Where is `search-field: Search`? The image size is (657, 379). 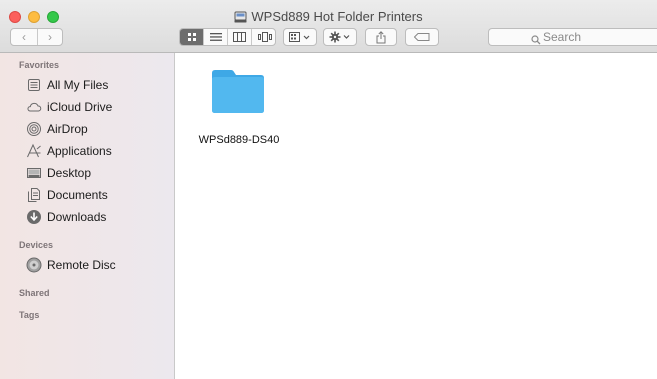
search-field: Search is located at coordinates (572, 37).